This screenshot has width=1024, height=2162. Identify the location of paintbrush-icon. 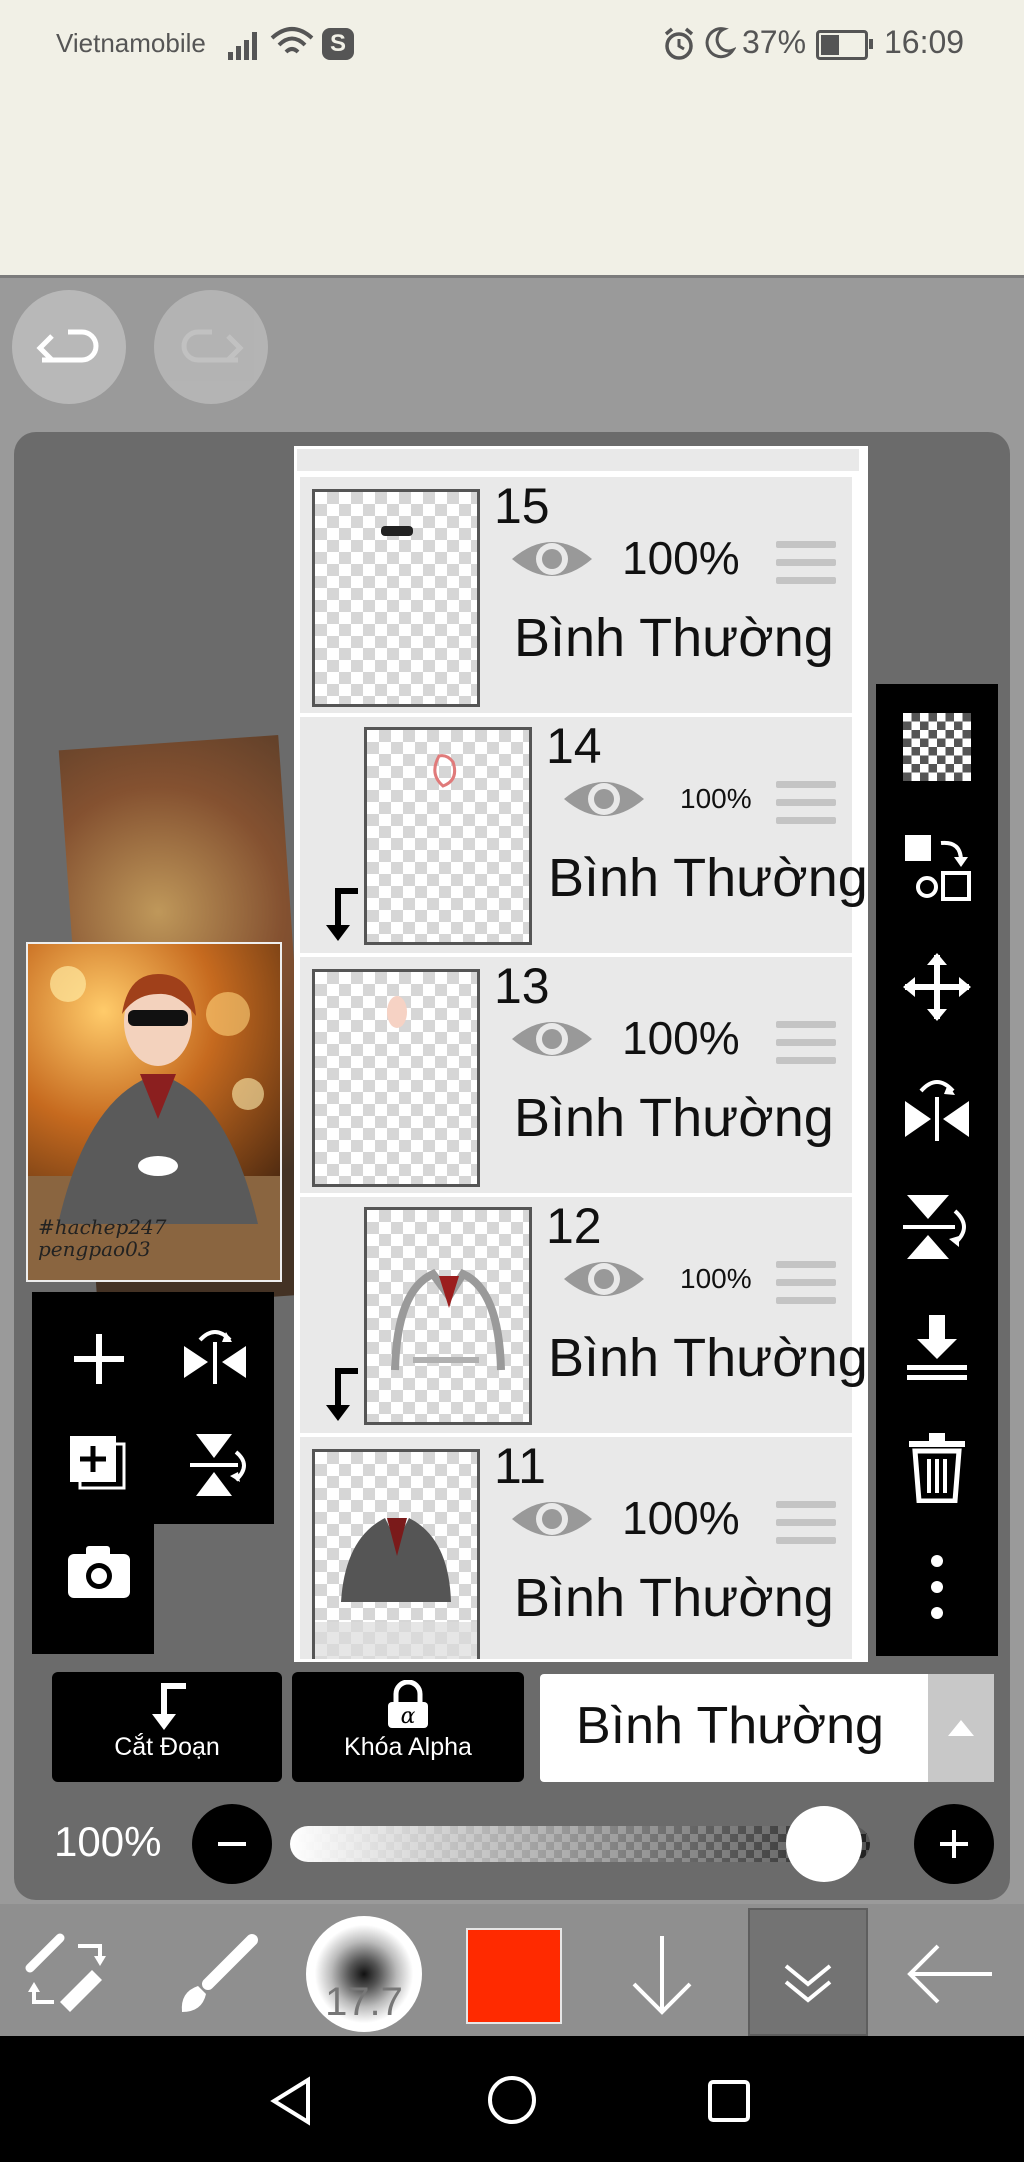
(219, 1973).